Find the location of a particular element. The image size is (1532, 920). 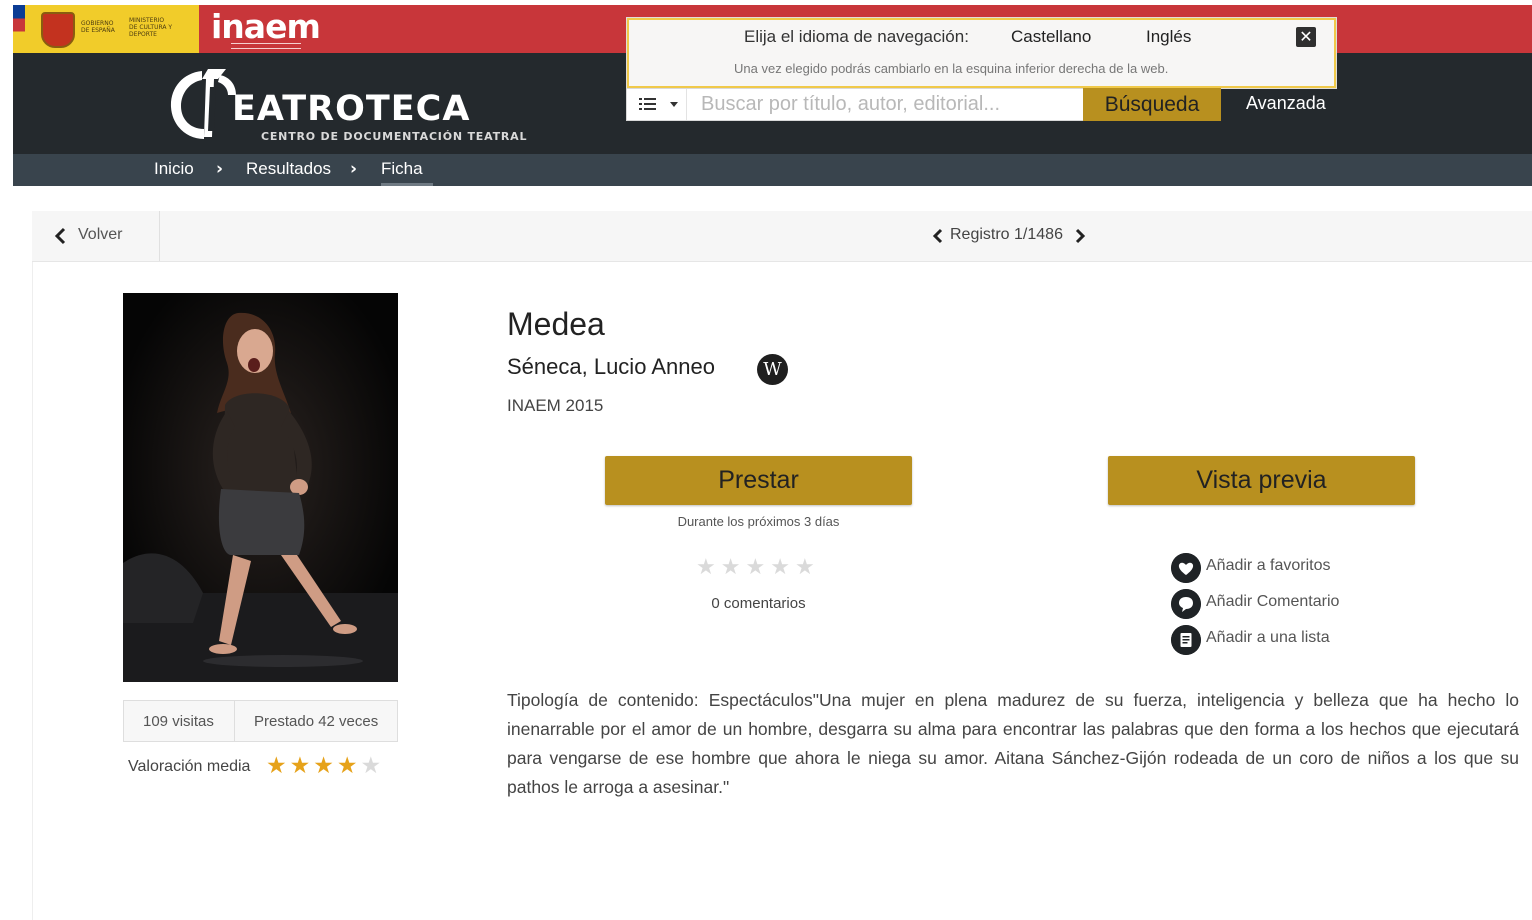

breadcrumb-inicio: Inicio is located at coordinates (174, 169).